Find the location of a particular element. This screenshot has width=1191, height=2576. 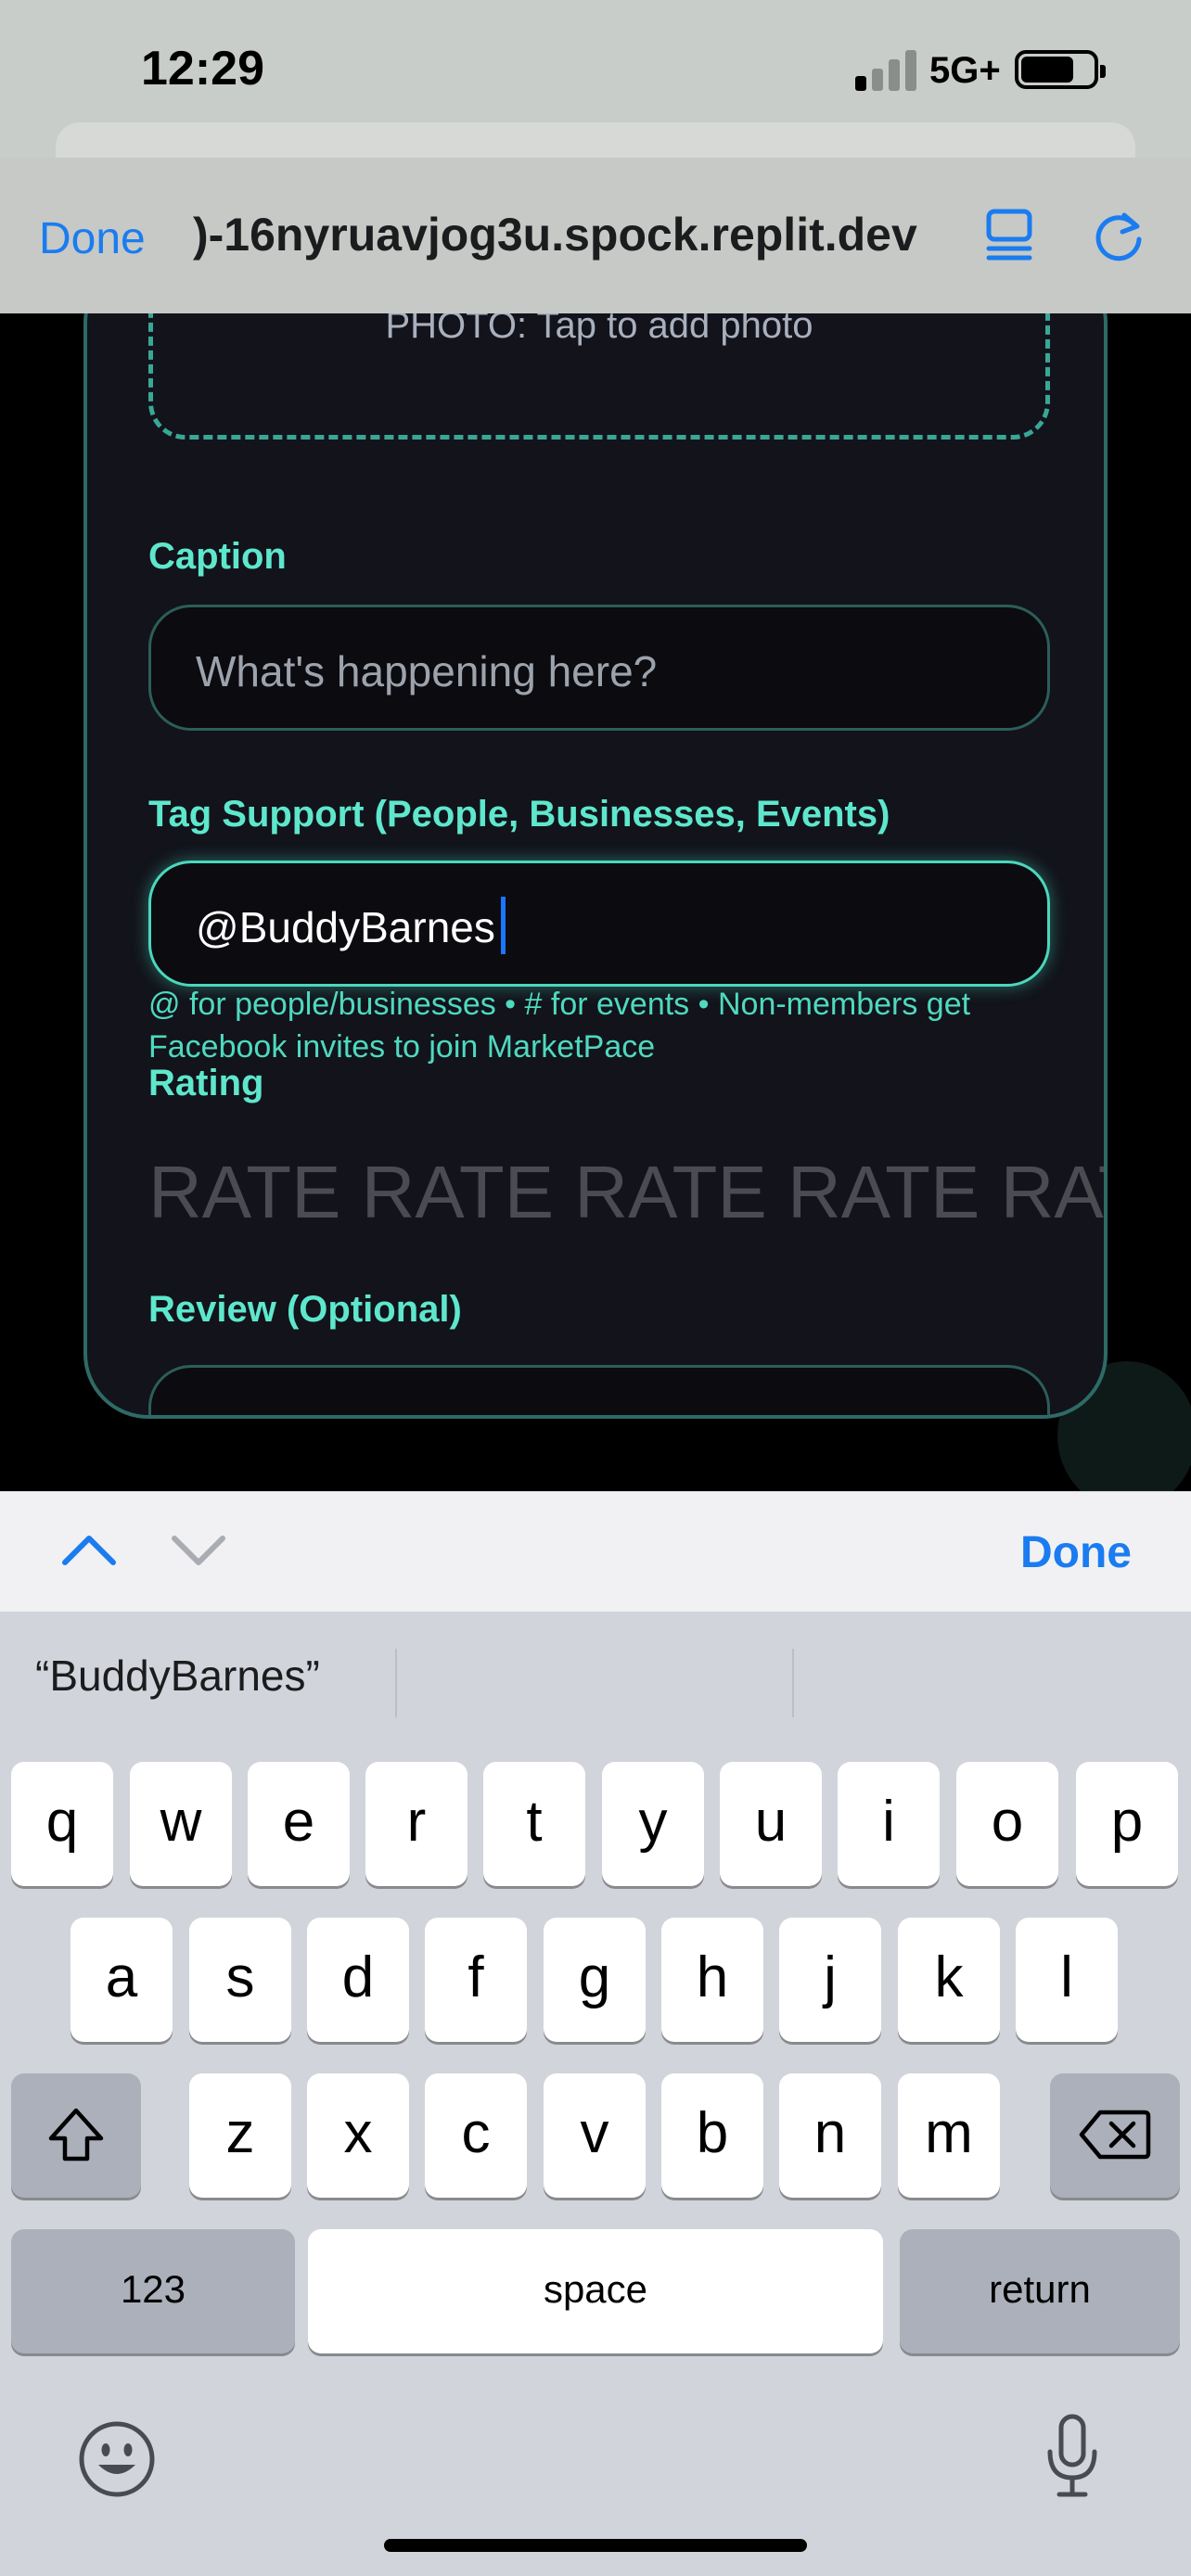

cellular-signal-icon is located at coordinates (887, 68).